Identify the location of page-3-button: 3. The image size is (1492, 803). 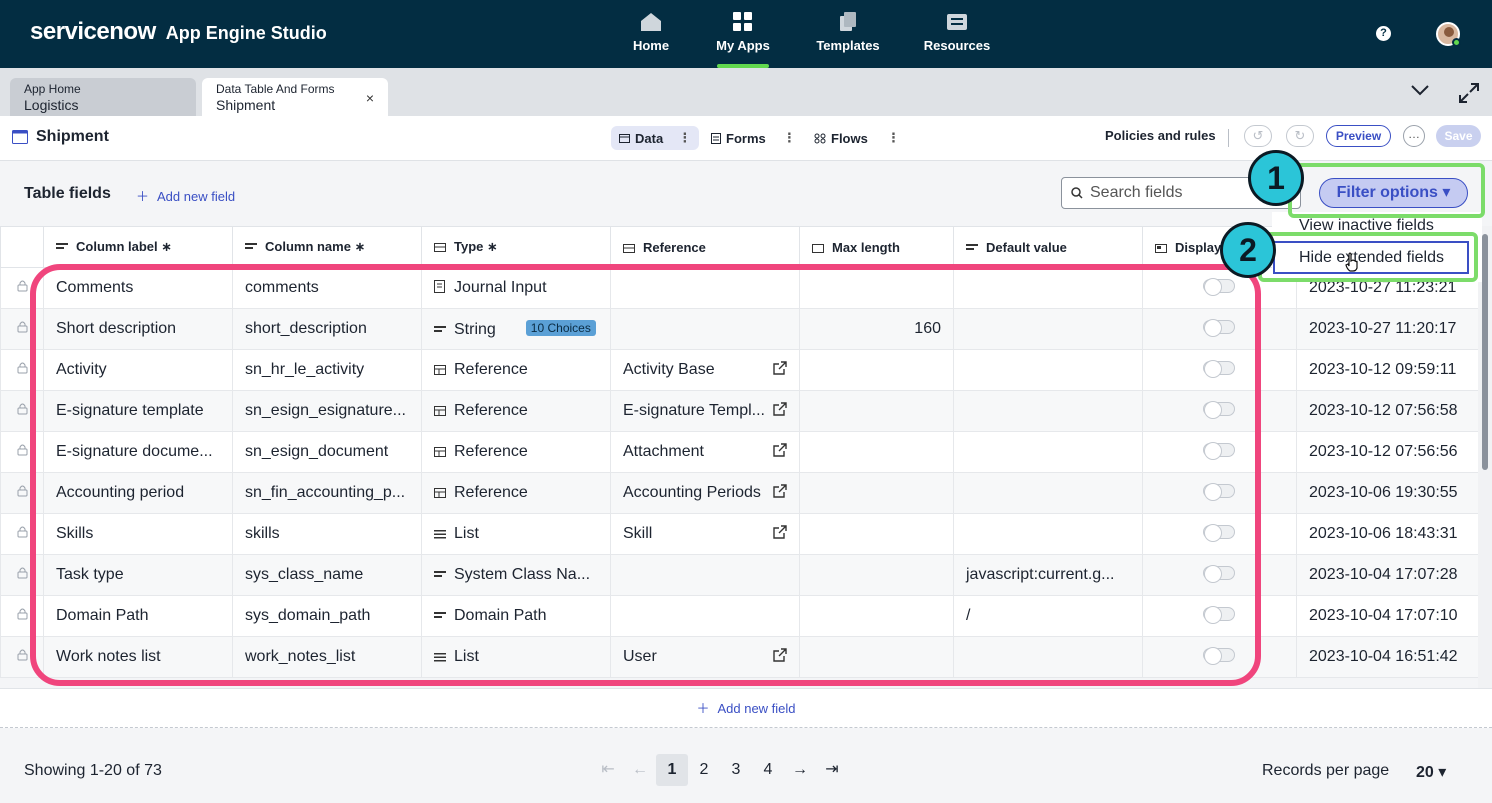
(736, 770).